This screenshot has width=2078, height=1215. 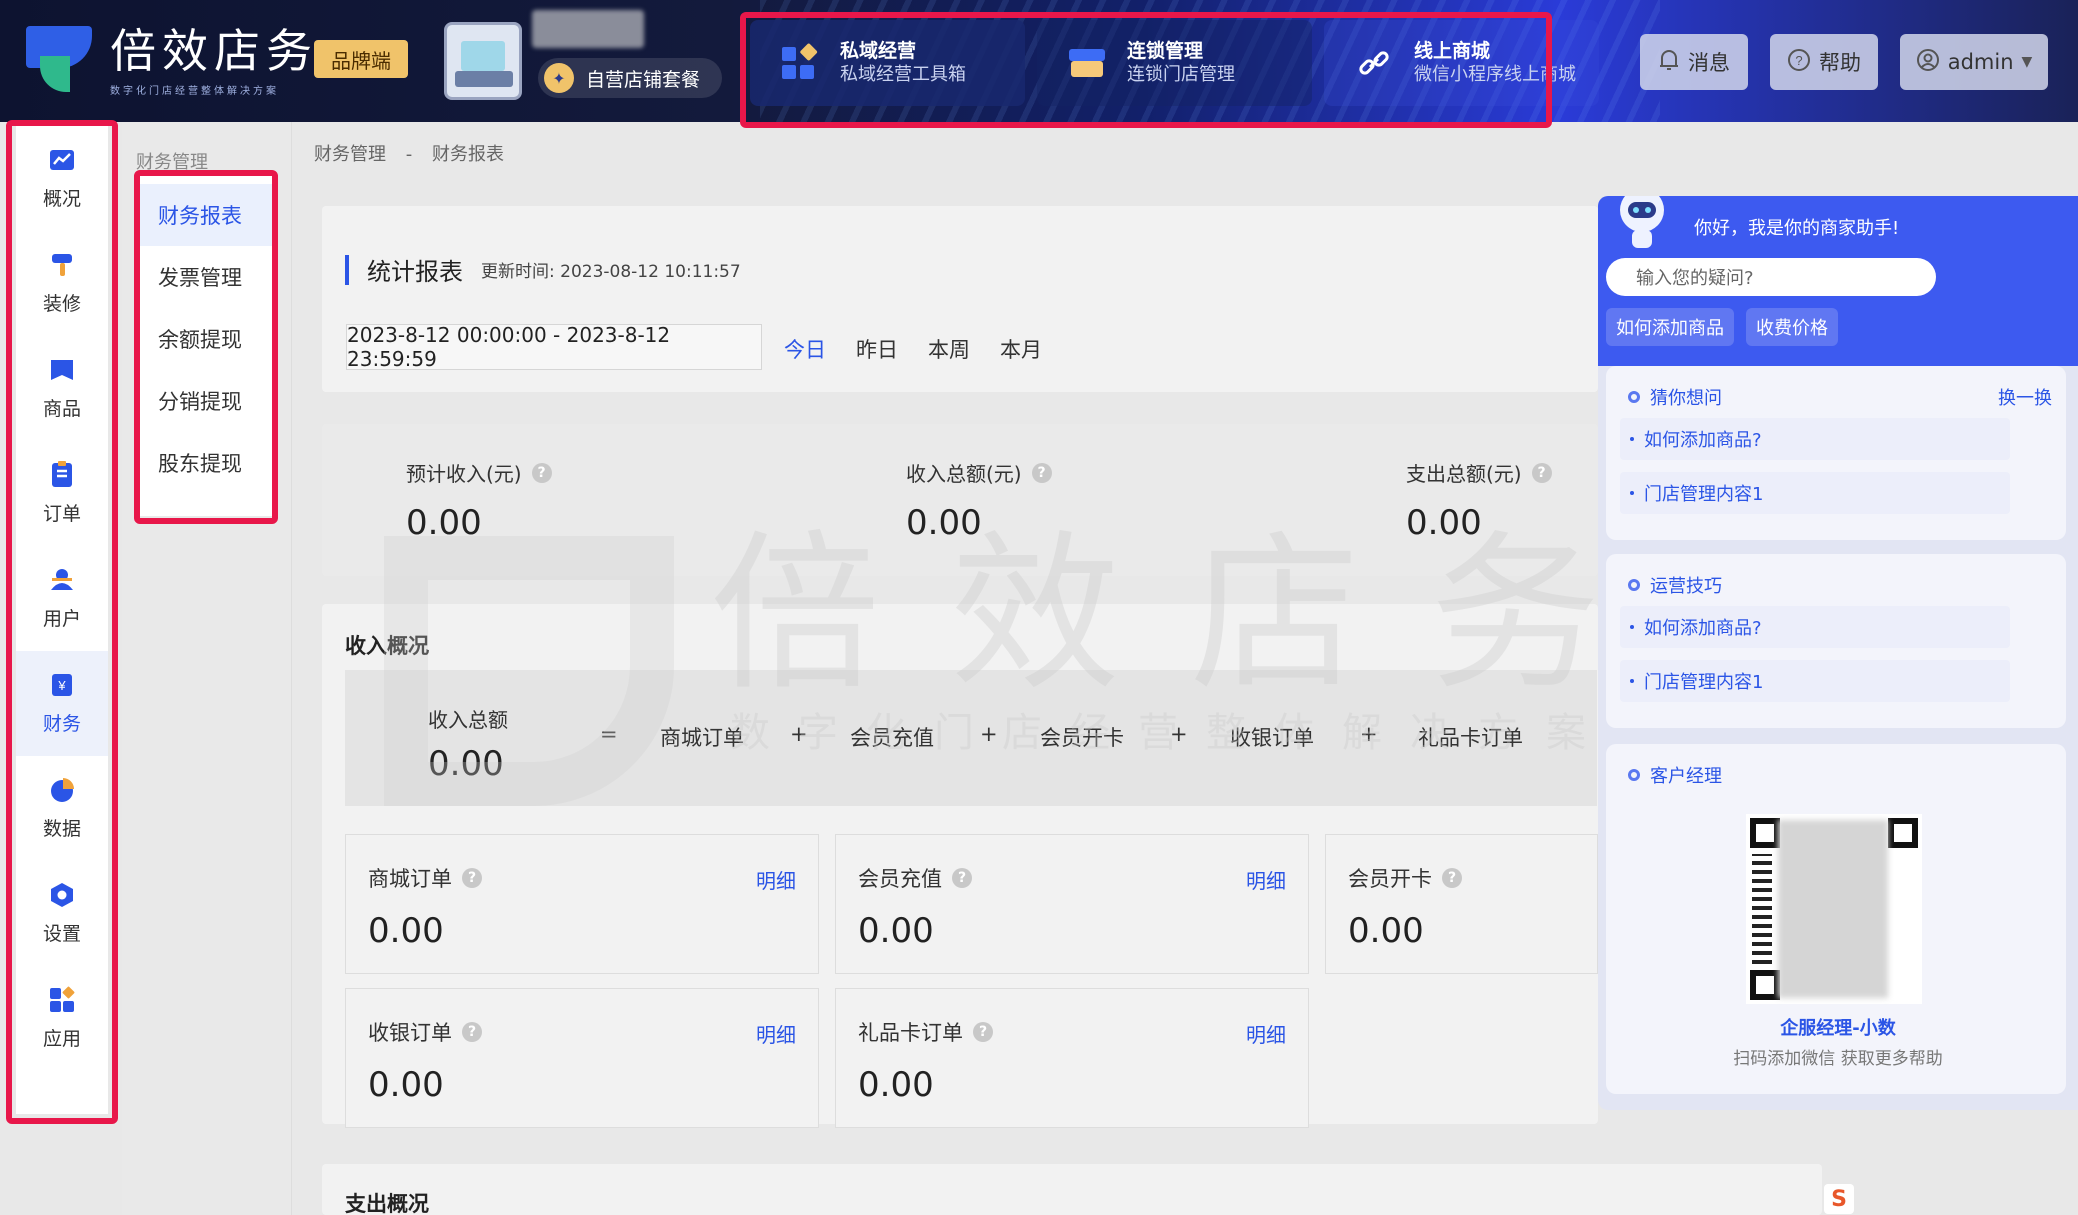 I want to click on formula-part: 会员充值, so click(x=892, y=738).